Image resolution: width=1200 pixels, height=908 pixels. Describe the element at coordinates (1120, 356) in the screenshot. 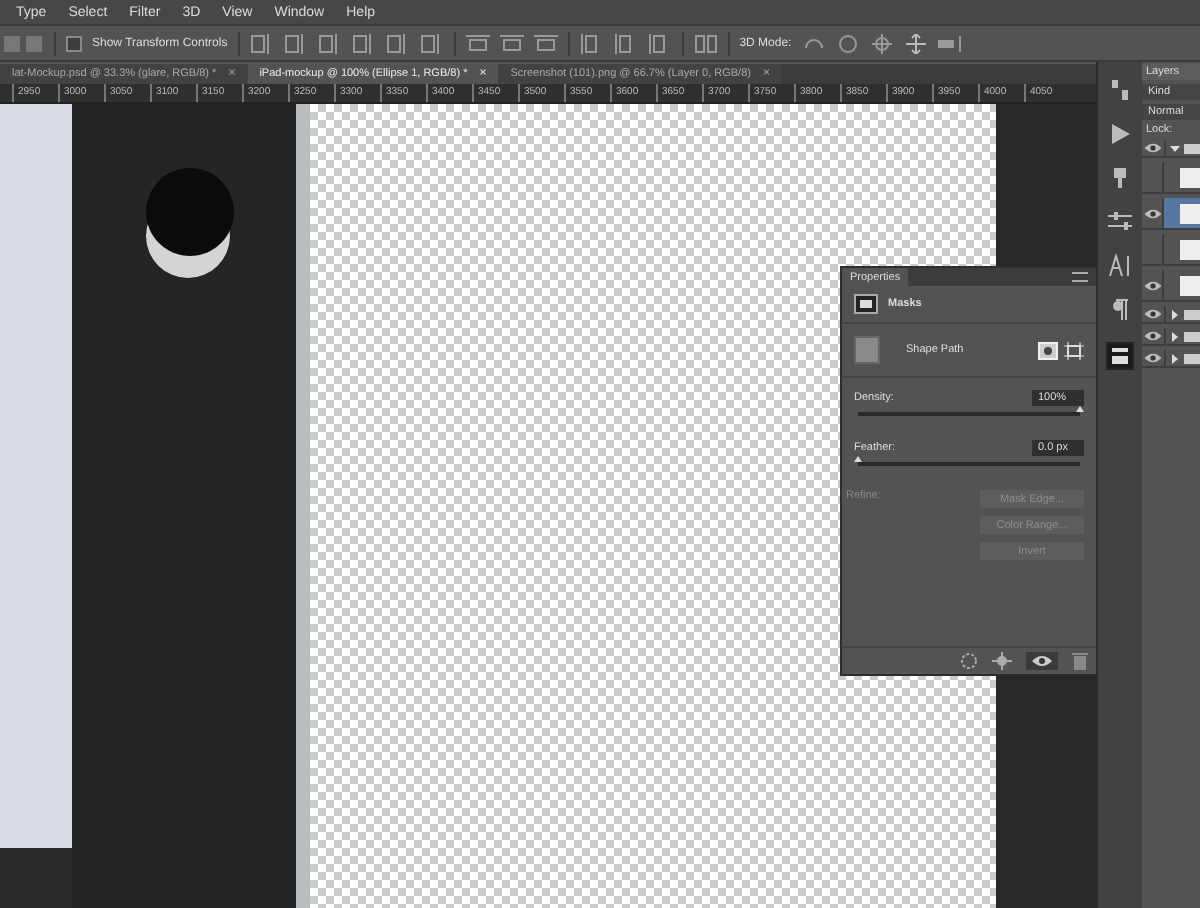

I see `properties-icon` at that location.